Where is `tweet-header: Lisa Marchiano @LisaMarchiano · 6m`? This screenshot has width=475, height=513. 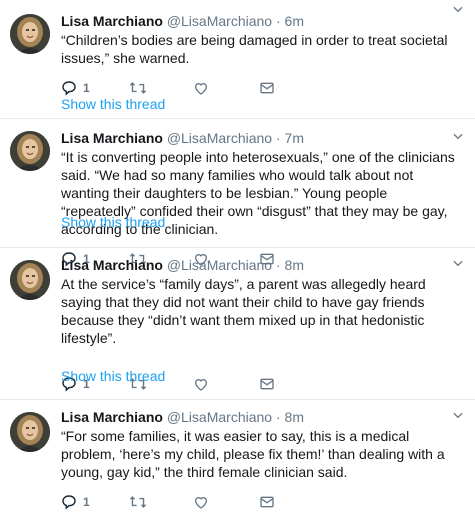
tweet-header: Lisa Marchiano @LisaMarchiano · 6m is located at coordinates (263, 21).